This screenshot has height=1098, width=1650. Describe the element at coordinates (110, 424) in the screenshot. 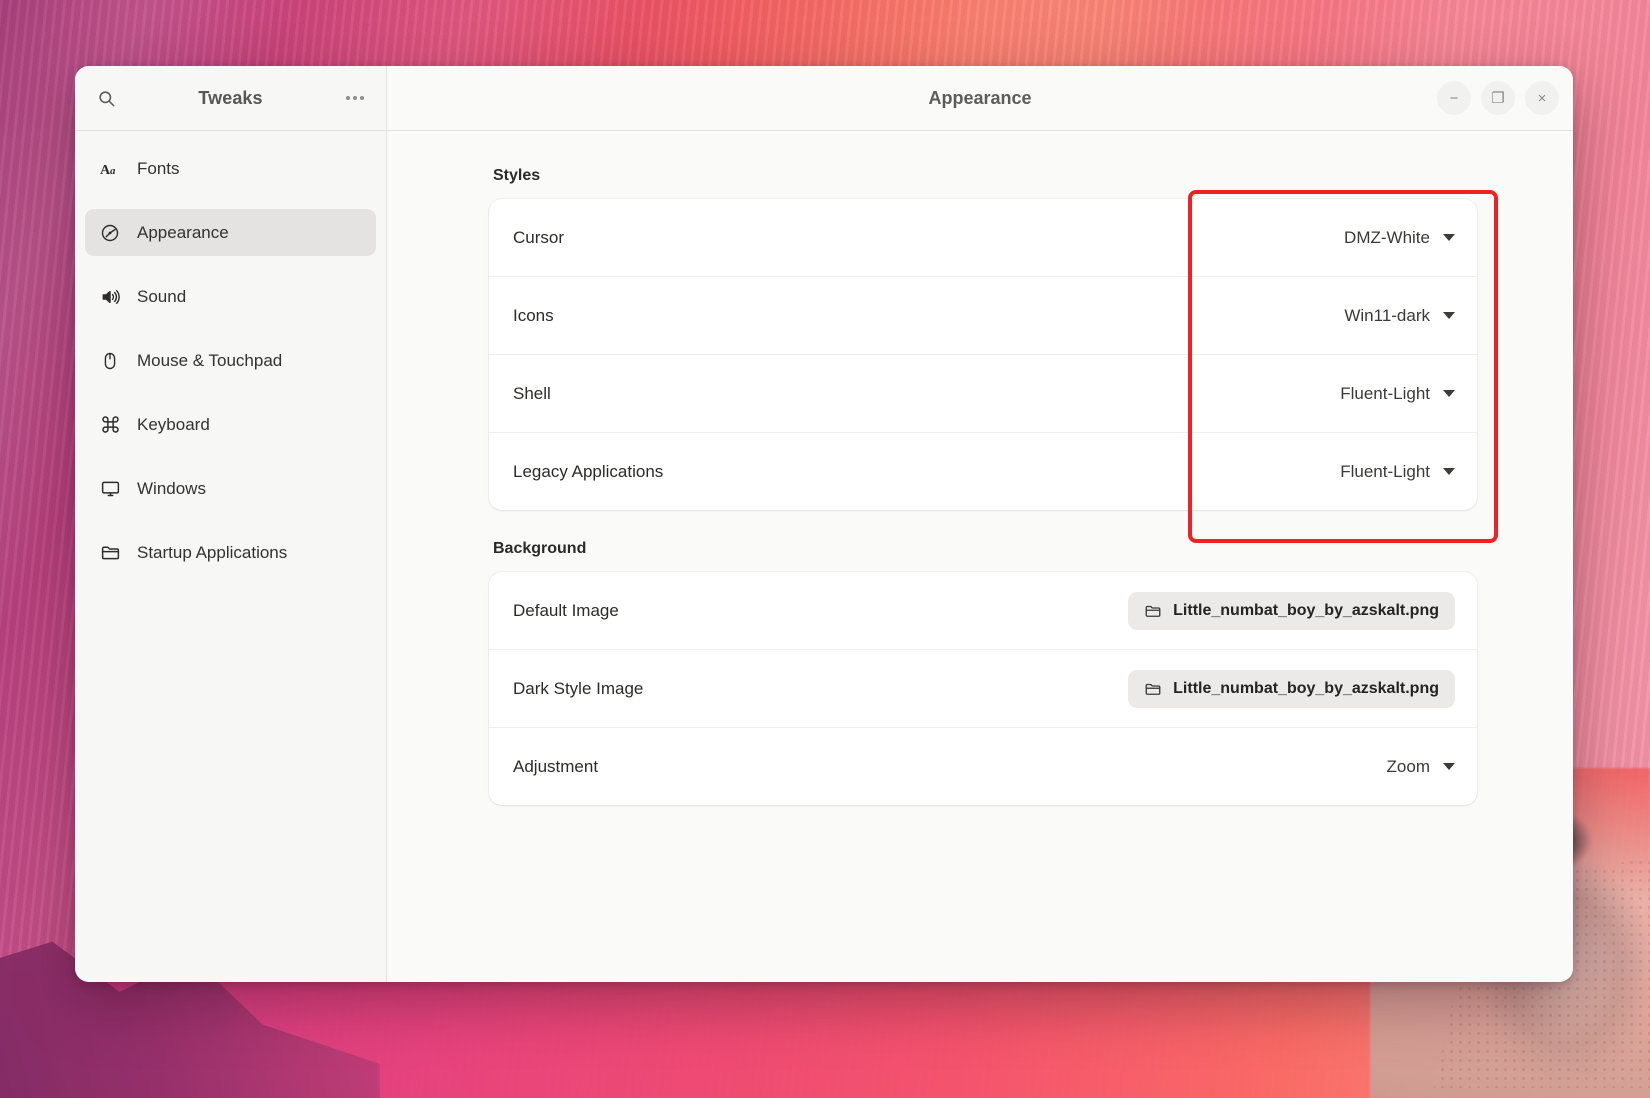

I see `keyboard-icon` at that location.